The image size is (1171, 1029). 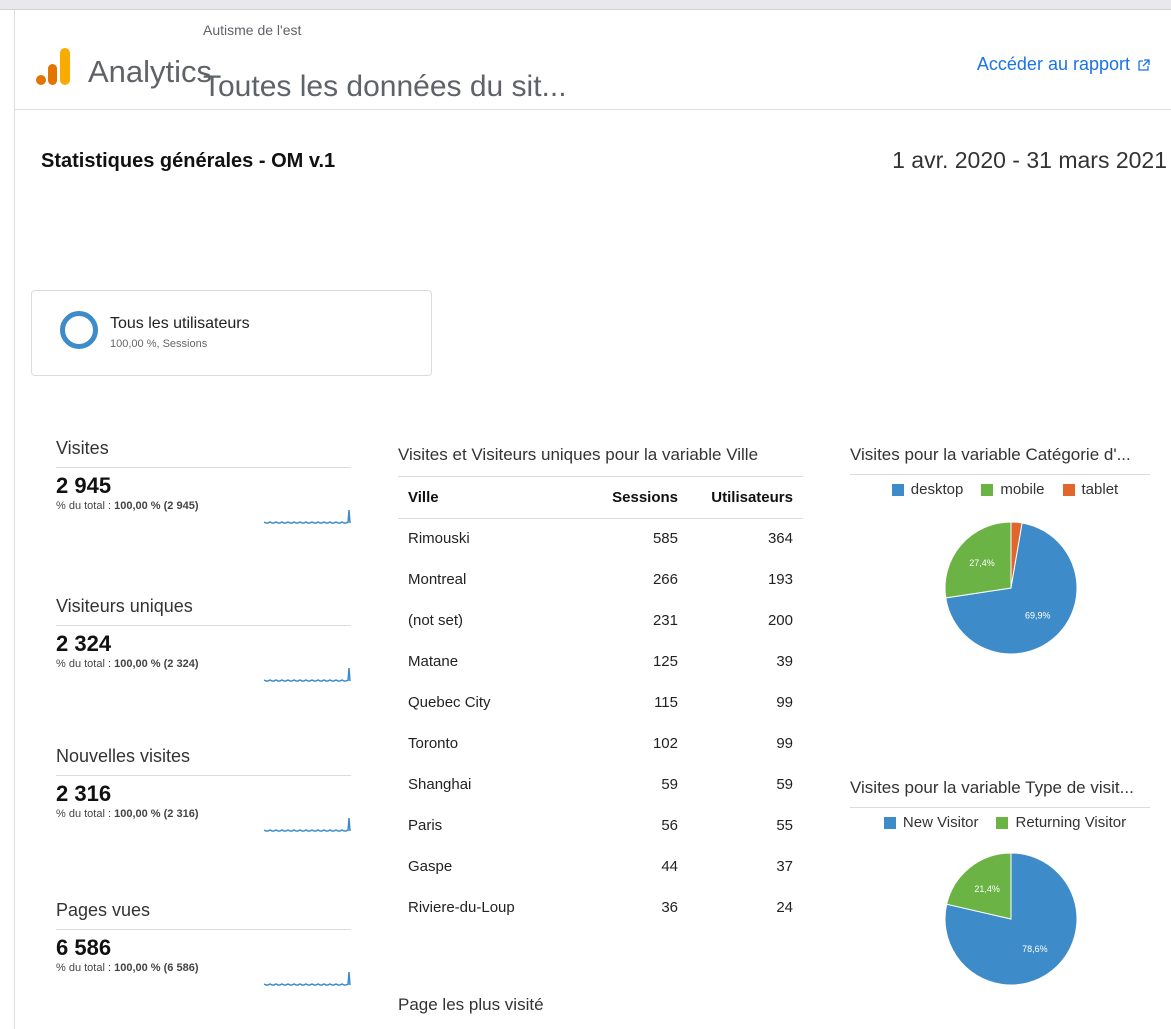 What do you see at coordinates (600, 579) in the screenshot?
I see `table-row: Montreal 266 193` at bounding box center [600, 579].